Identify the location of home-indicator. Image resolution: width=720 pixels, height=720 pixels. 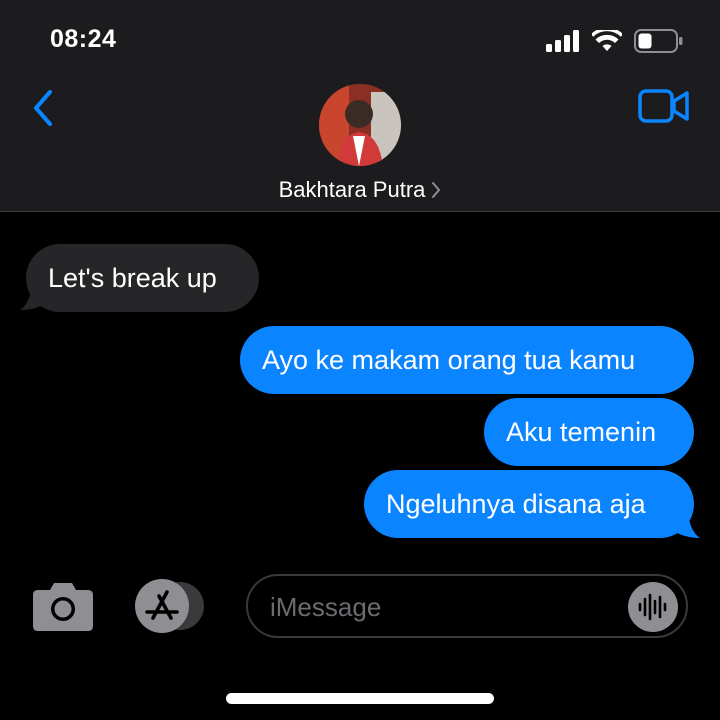
(360, 698).